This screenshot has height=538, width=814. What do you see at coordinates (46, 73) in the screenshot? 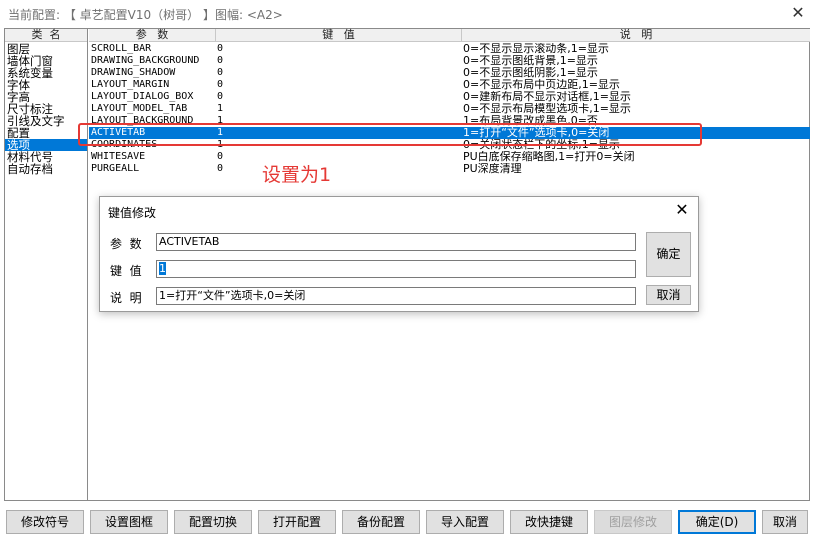
I see `category-item: 系统变量` at bounding box center [46, 73].